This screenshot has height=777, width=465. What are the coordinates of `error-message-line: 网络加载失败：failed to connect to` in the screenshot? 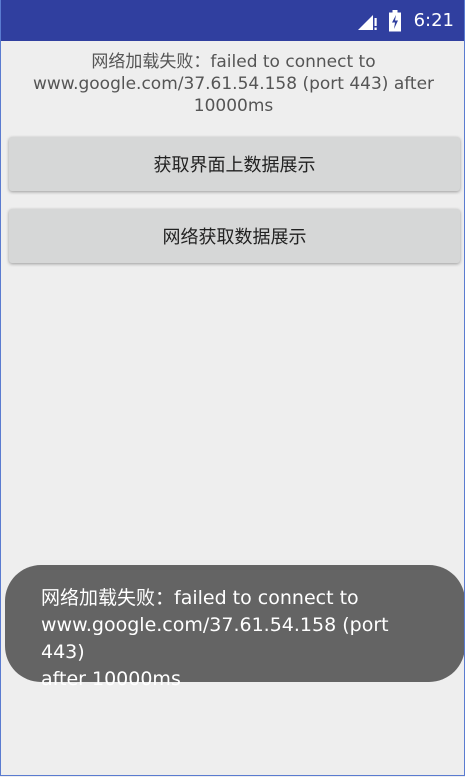 It's located at (233, 62).